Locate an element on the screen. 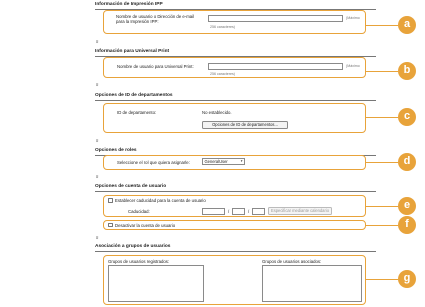  section-title-account: Opciones de cuenta de usuario is located at coordinates (131, 186).